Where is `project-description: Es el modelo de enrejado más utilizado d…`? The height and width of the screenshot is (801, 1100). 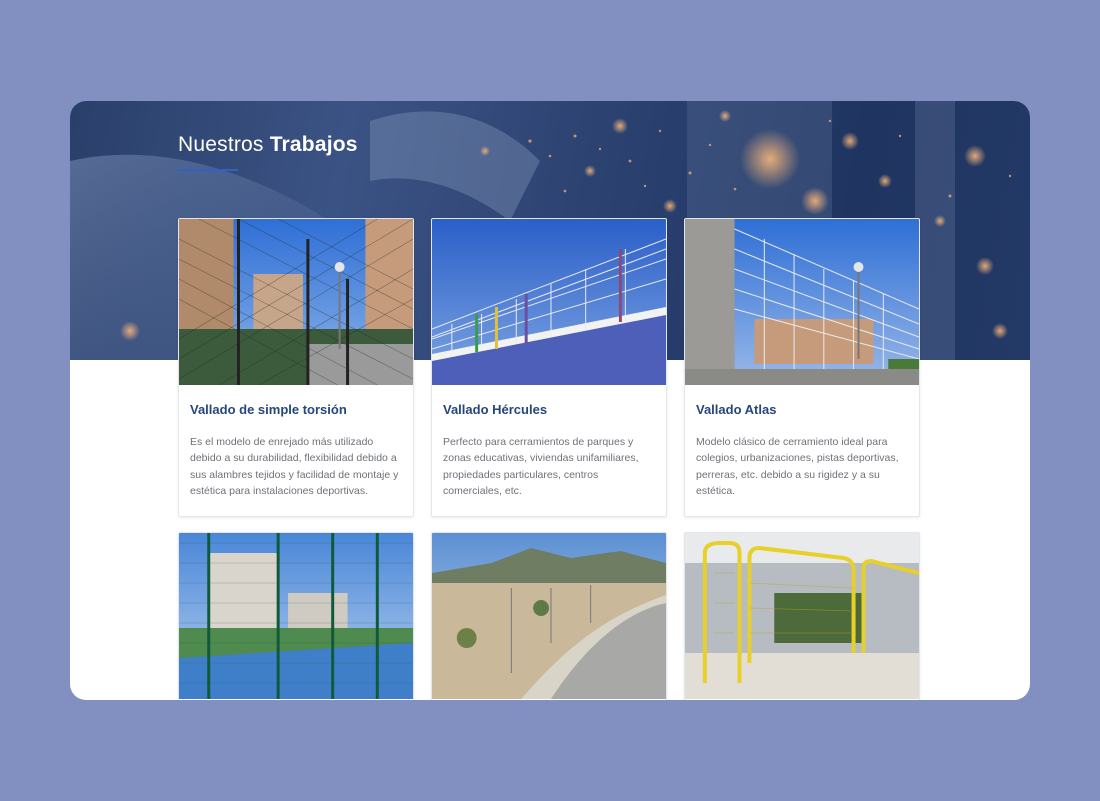 project-description: Es el modelo de enrejado más utilizado d… is located at coordinates (294, 466).